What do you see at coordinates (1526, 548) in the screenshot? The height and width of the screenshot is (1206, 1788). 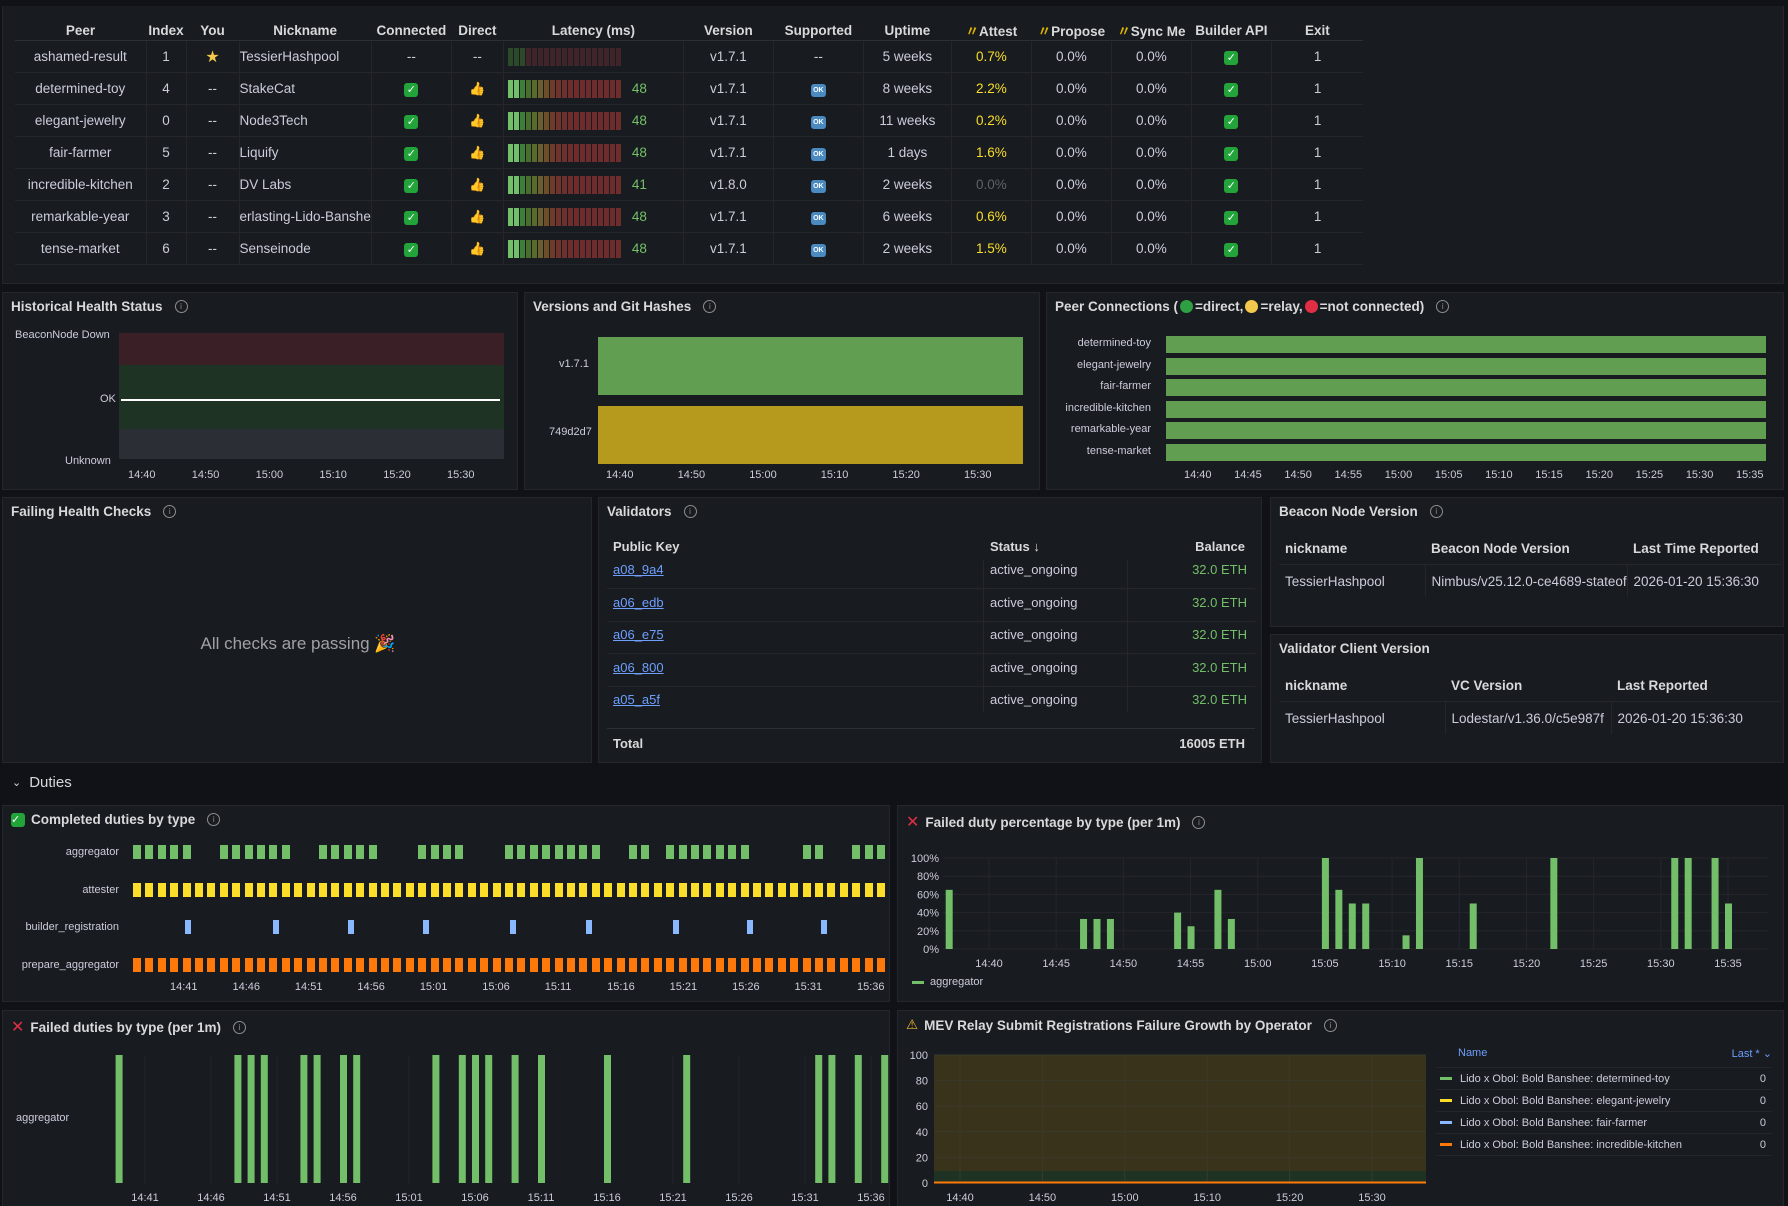 I see `col-bn-version: Beacon Node Version` at bounding box center [1526, 548].